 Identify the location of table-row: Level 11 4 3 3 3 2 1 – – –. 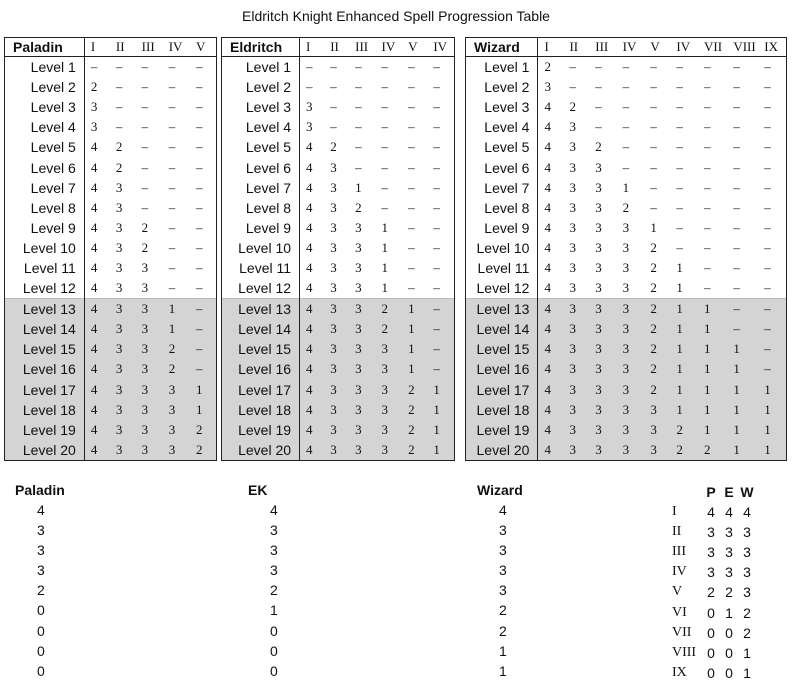
(626, 268).